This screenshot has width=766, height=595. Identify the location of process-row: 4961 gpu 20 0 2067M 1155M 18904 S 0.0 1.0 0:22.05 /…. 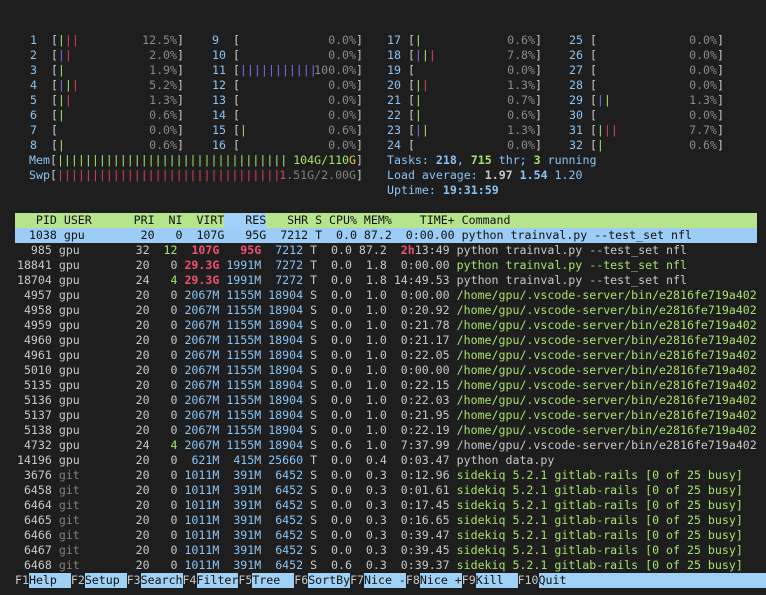
(388, 355).